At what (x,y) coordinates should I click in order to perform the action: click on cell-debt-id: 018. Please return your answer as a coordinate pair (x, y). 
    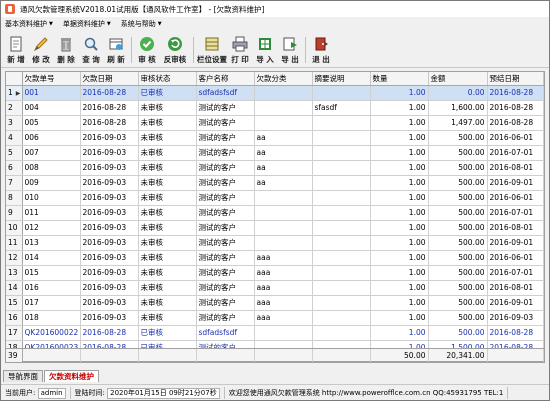
    Looking at the image, I should click on (51, 318).